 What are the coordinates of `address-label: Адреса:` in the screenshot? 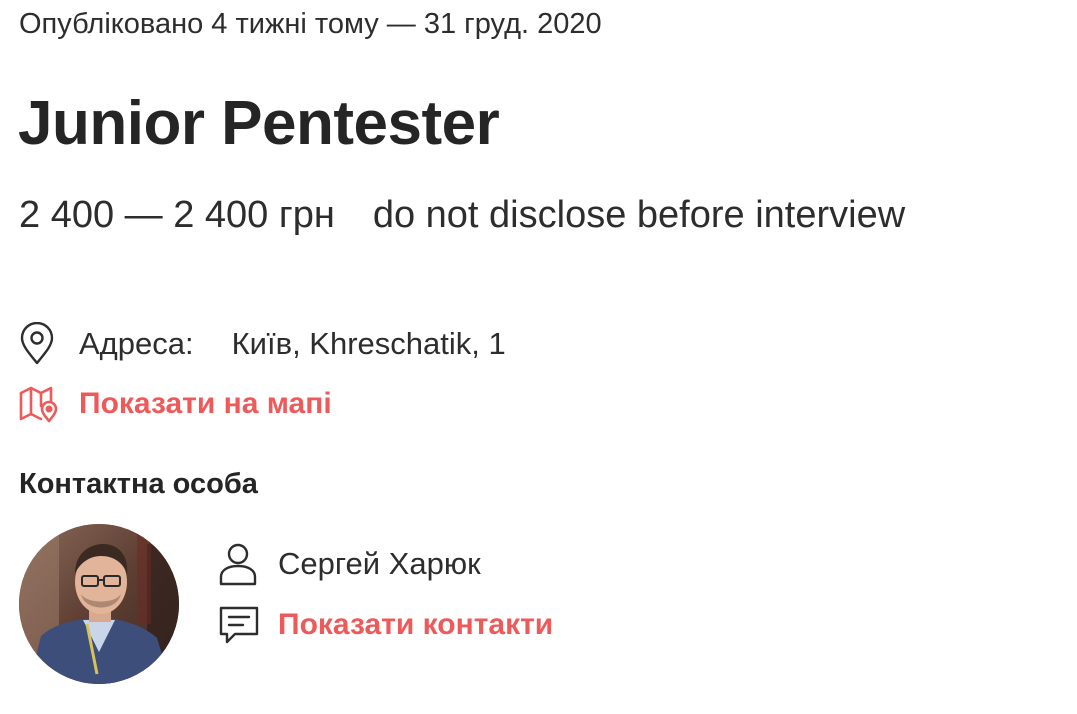 It's located at (136, 343).